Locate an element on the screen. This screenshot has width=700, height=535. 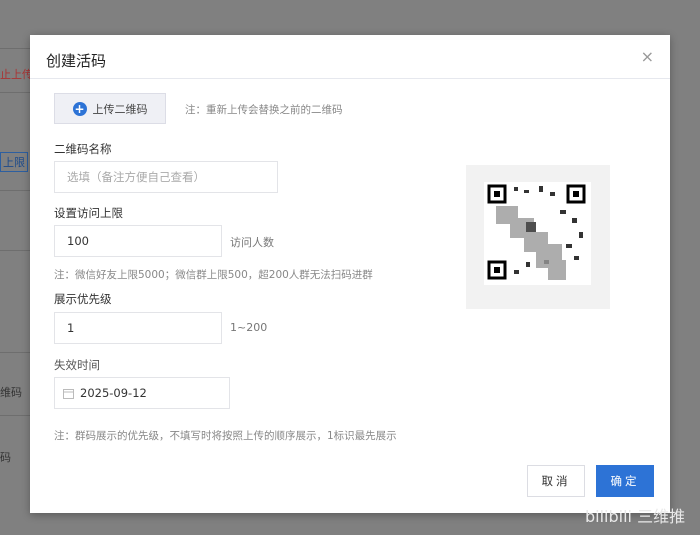
upload-label: 上传二维码 is located at coordinates (120, 109).